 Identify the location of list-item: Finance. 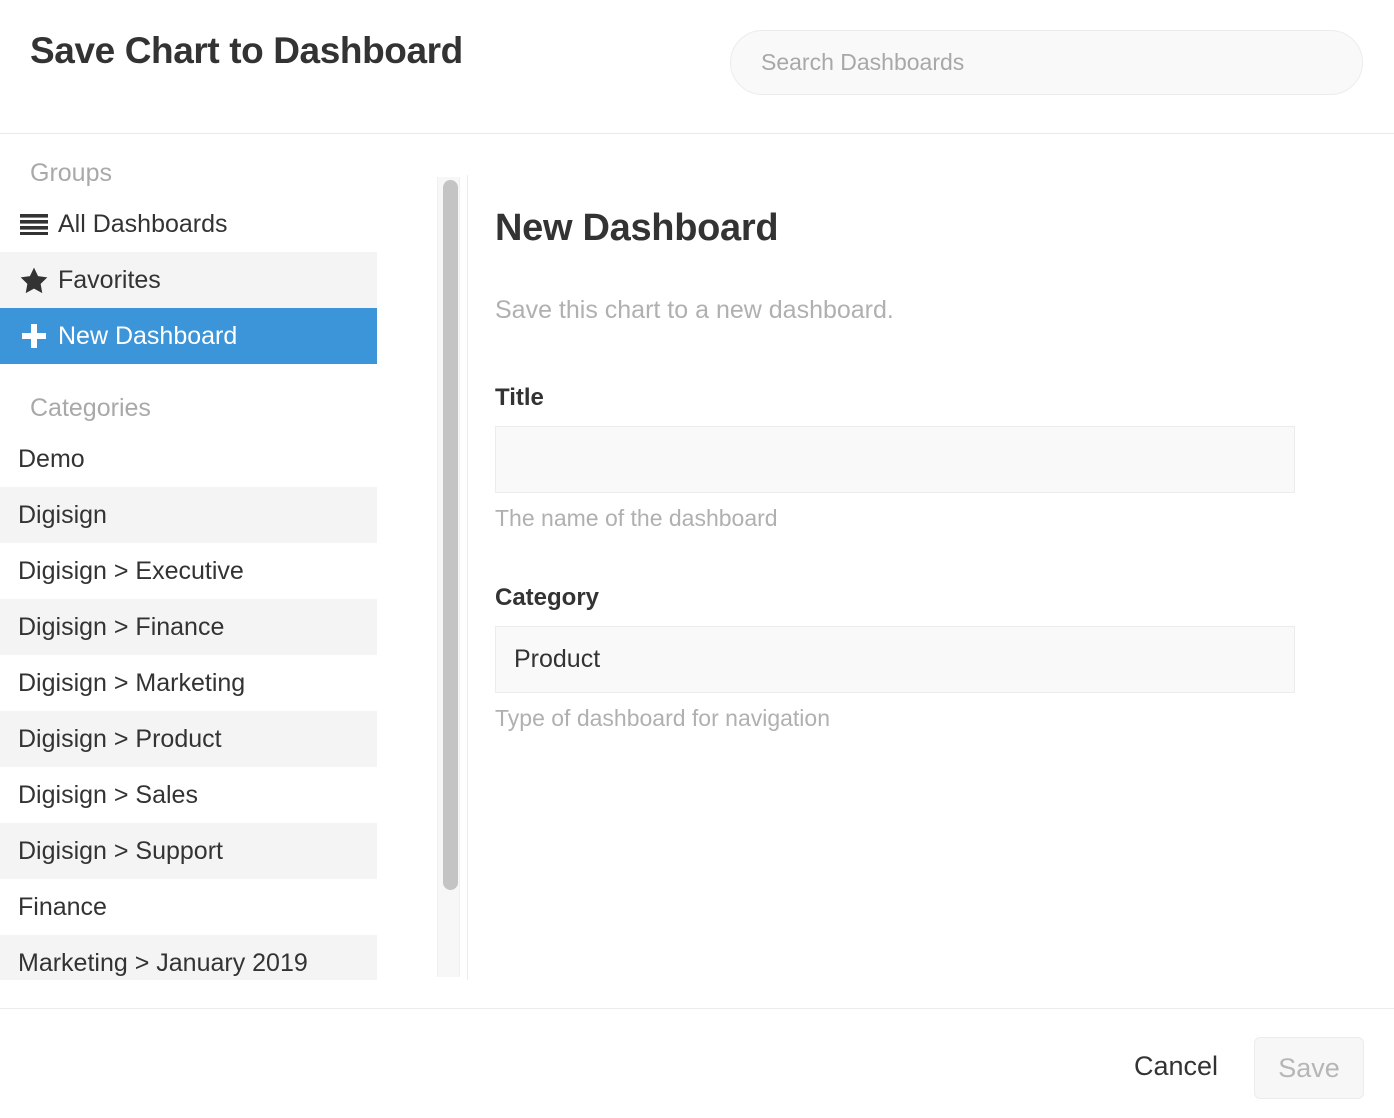
(188, 907).